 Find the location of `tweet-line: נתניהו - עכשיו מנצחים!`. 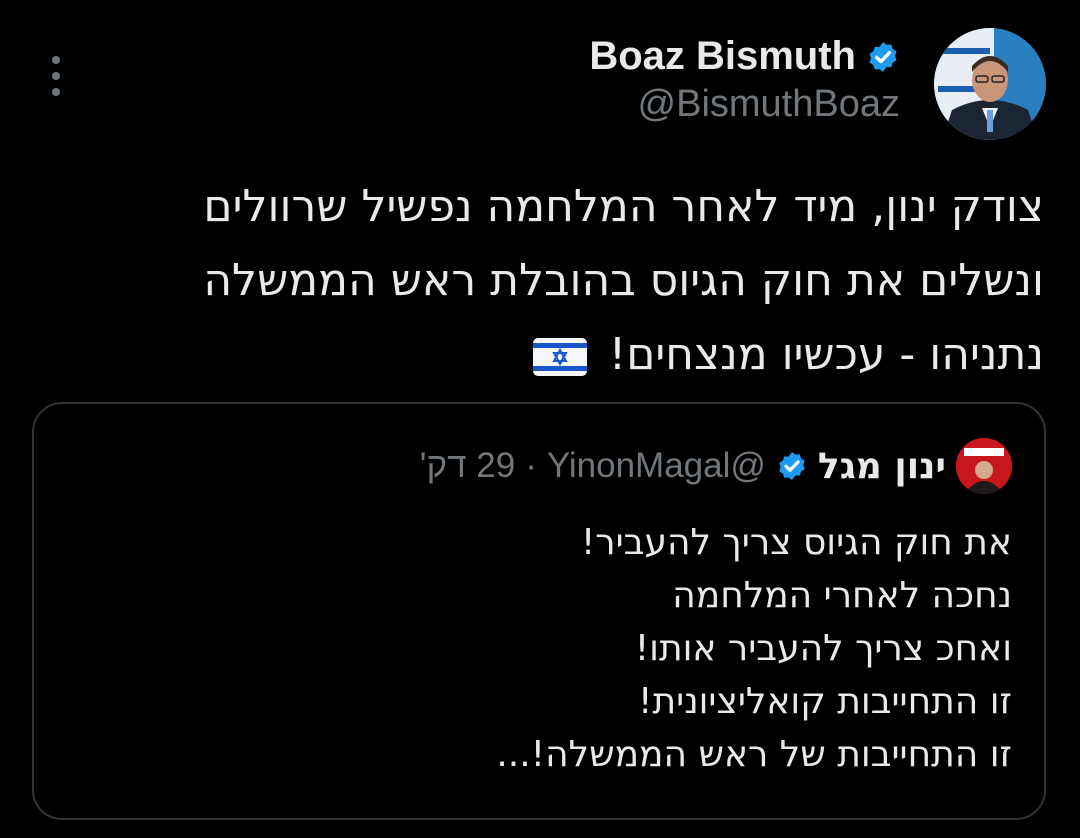

tweet-line: נתניהו - עכשיו מנצחים! is located at coordinates (826, 354).